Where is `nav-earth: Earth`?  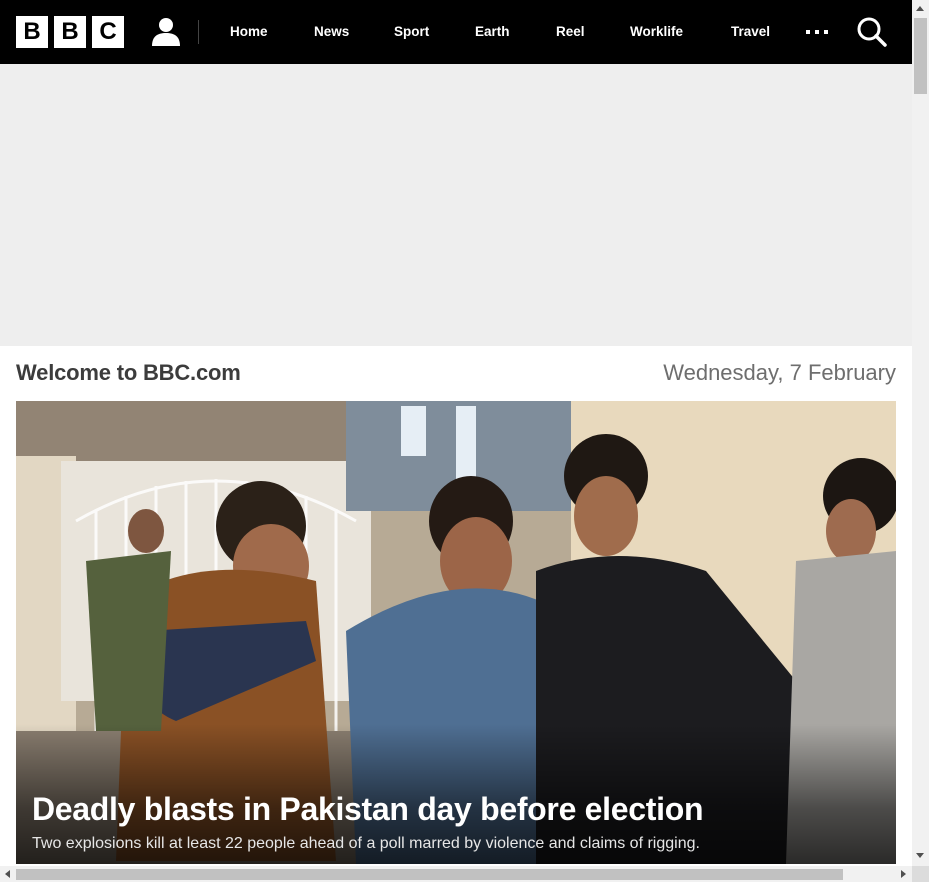 nav-earth: Earth is located at coordinates (492, 31).